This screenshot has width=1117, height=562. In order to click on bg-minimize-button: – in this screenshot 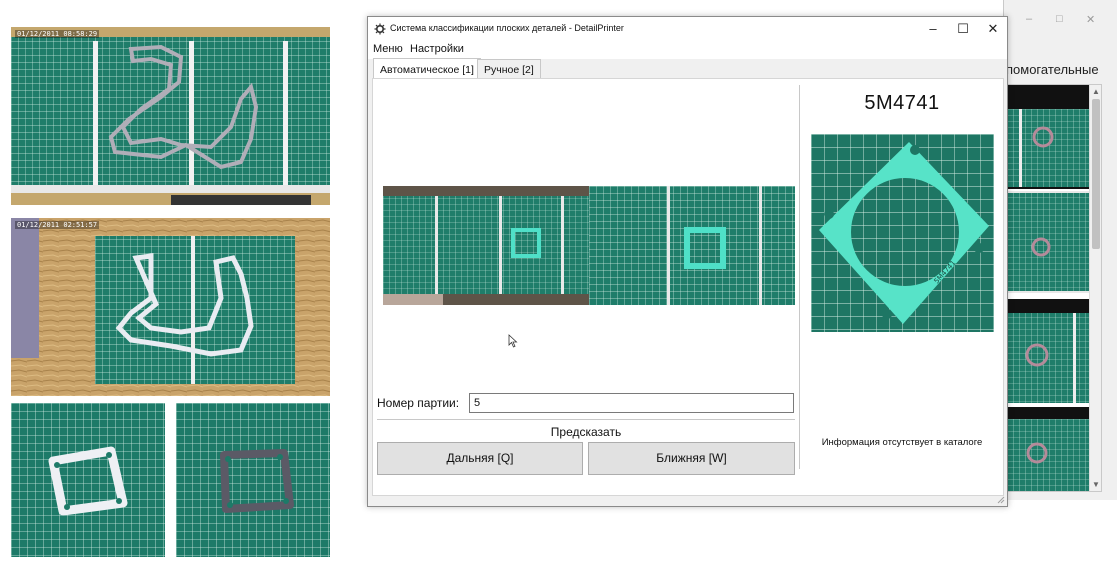, I will do `click(1029, 19)`.